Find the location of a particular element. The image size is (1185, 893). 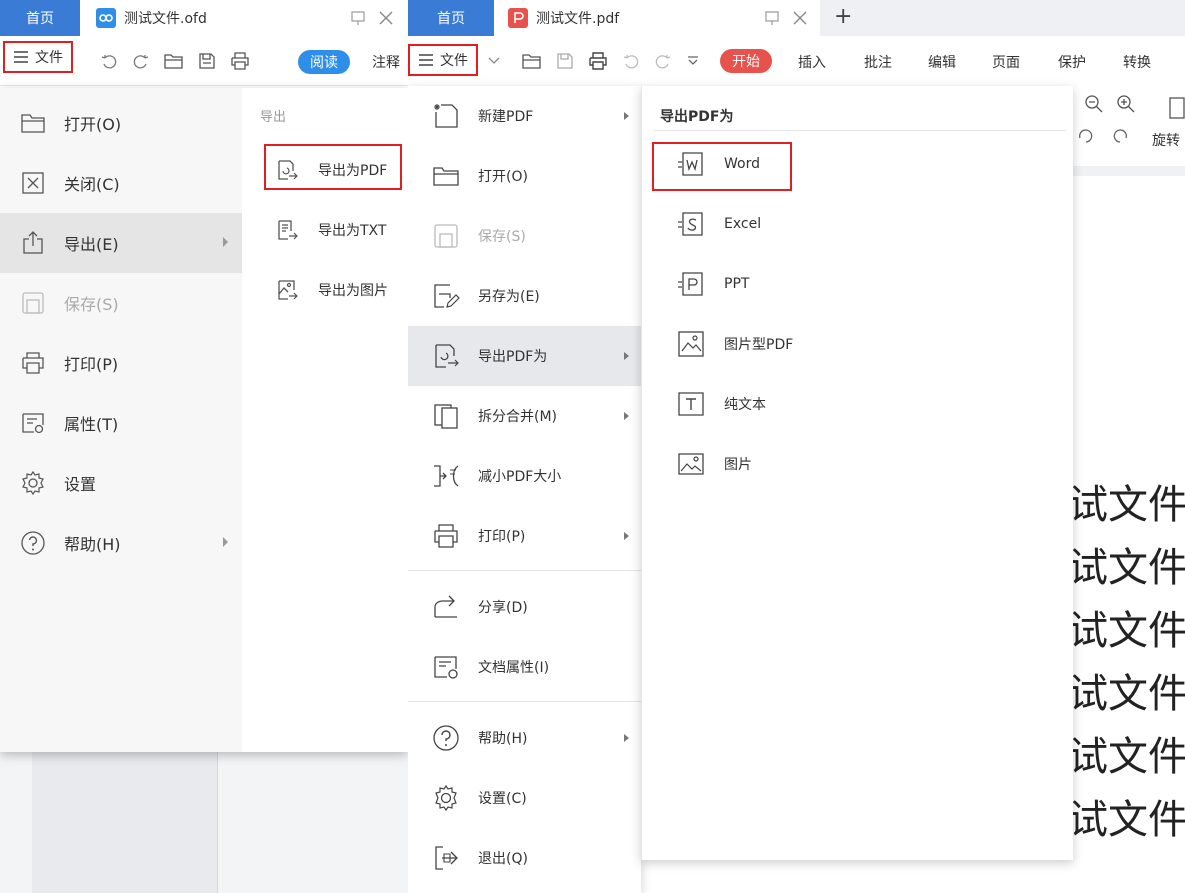

menu-item-label: 减小PDF大小 is located at coordinates (520, 477).